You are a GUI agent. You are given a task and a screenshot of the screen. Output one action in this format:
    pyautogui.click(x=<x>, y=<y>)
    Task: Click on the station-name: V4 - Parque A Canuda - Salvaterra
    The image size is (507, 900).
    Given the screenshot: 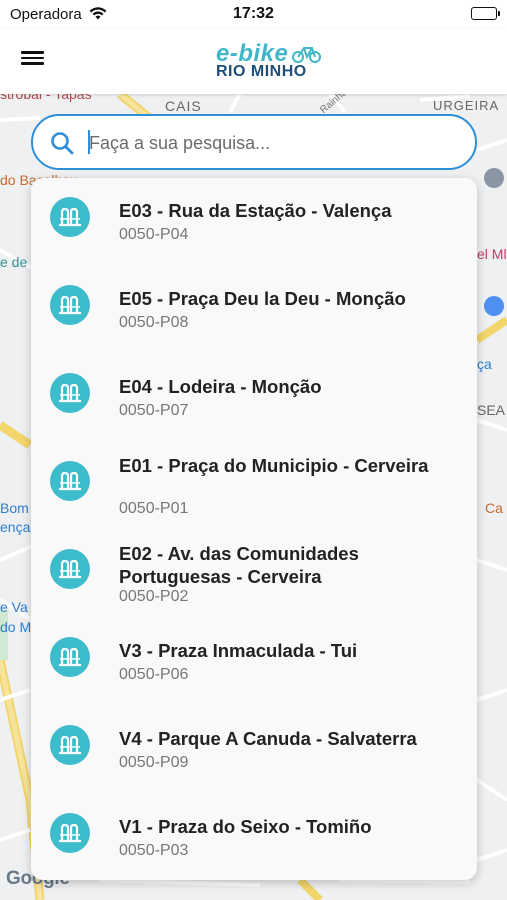 What is the action you would take?
    pyautogui.click(x=268, y=738)
    